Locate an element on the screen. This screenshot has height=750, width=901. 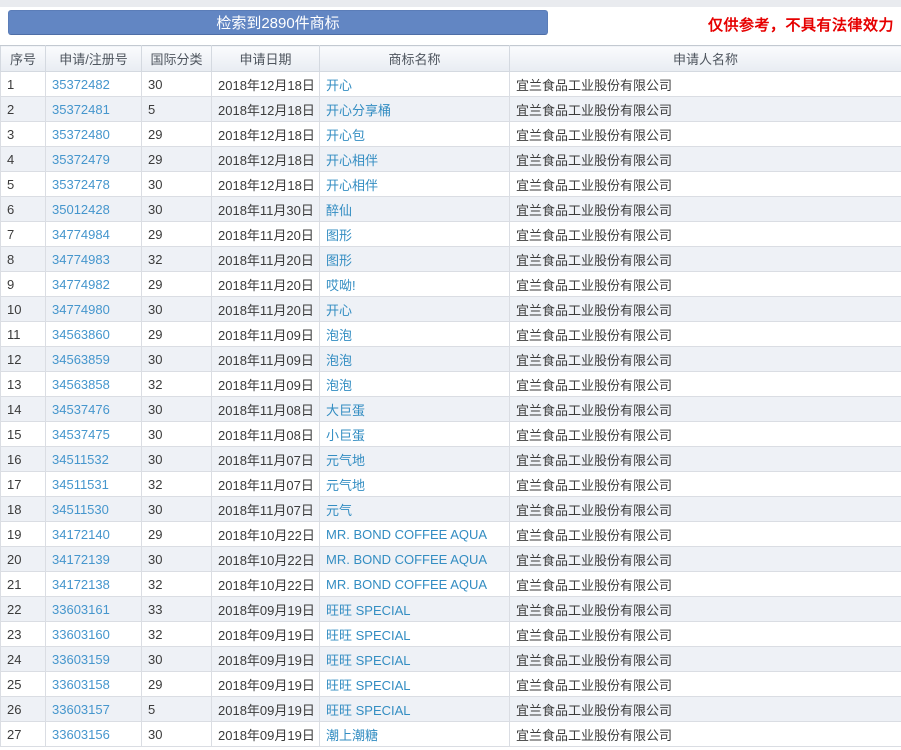
trademark-name-link: 小巨蛋 is located at coordinates (345, 435).